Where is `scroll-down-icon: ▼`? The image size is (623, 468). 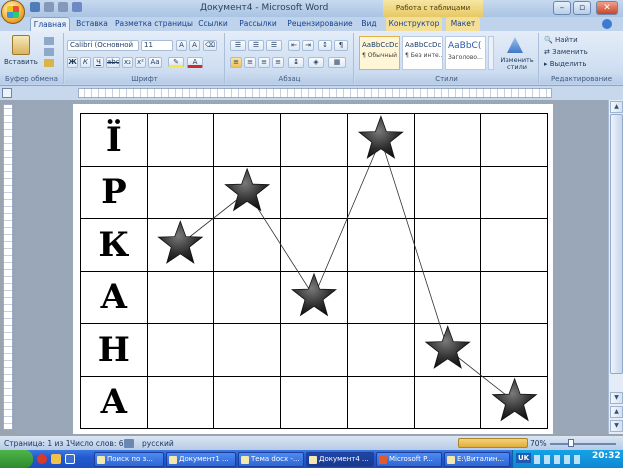 scroll-down-icon: ▼ is located at coordinates (616, 398).